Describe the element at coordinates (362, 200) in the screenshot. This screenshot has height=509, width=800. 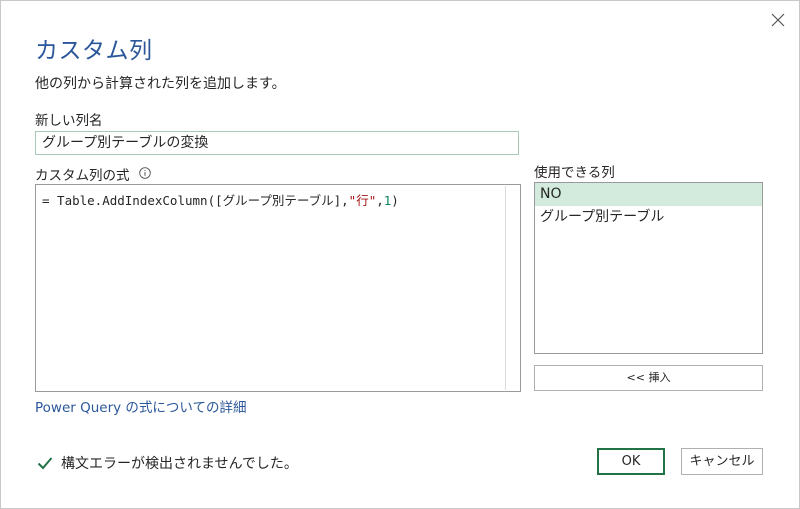
I see `formula-string-arg: "行"` at that location.